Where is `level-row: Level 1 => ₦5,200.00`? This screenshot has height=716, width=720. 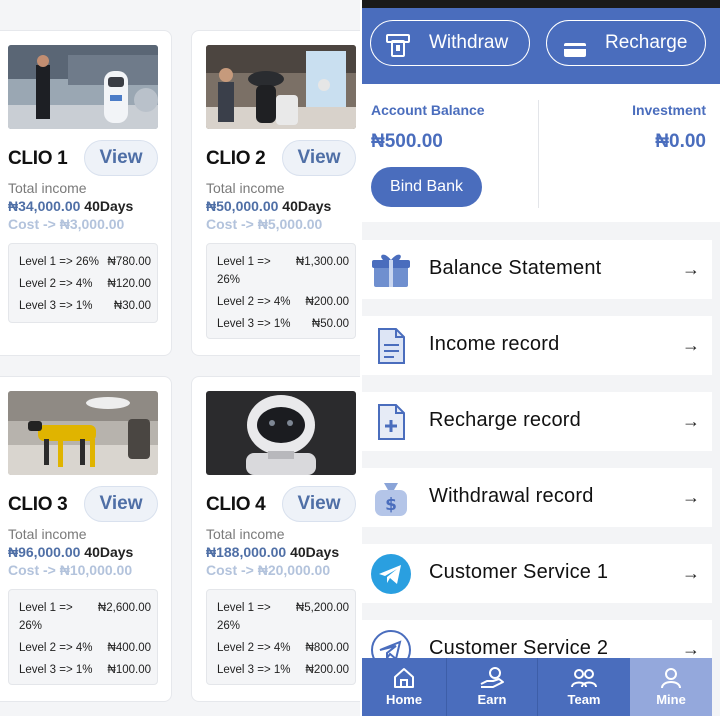
level-row: Level 1 => ₦5,200.00 is located at coordinates (283, 608).